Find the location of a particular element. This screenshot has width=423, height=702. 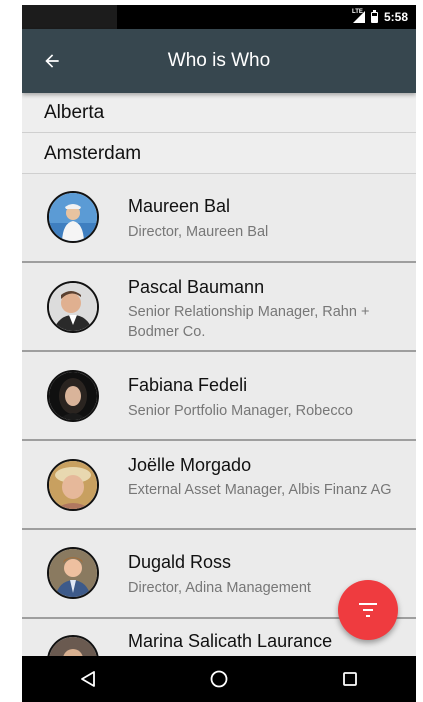

filter-icon is located at coordinates (368, 610).